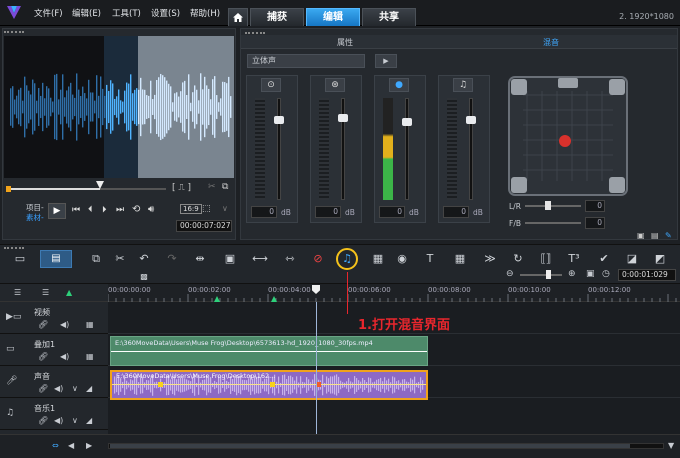 The width and height of the screenshot is (680, 458). Describe the element at coordinates (606, 274) in the screenshot. I see `clock-icon: ◷` at that location.